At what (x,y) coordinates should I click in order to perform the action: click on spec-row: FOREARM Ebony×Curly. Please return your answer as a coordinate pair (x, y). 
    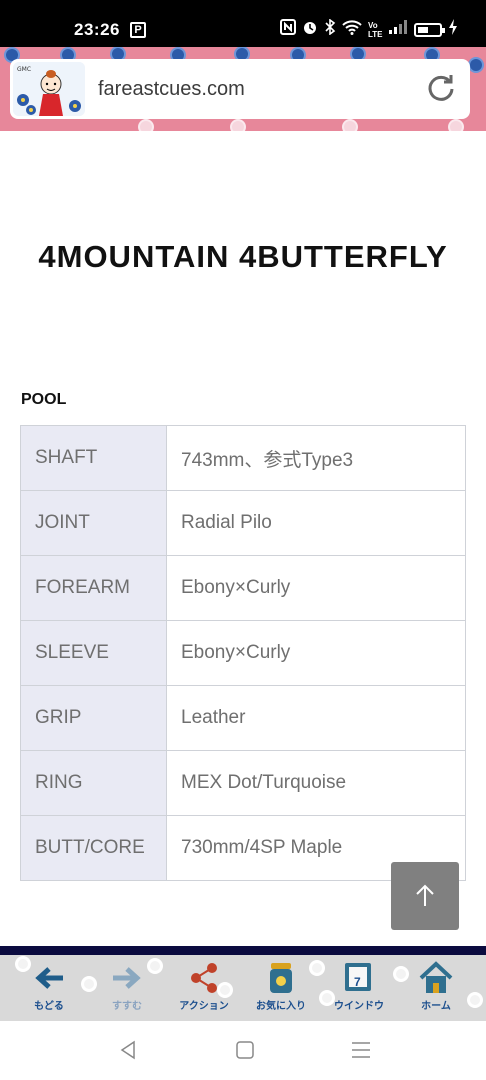
    Looking at the image, I should click on (243, 588).